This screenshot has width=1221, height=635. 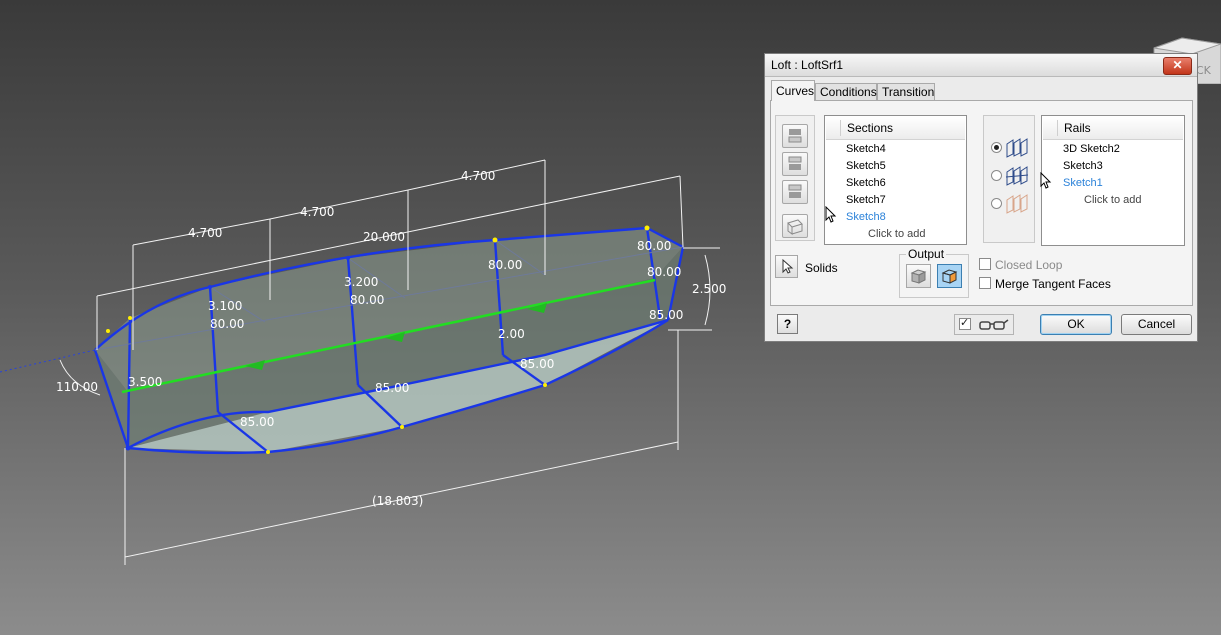 I want to click on dim-3200: 3.200, so click(x=361, y=282).